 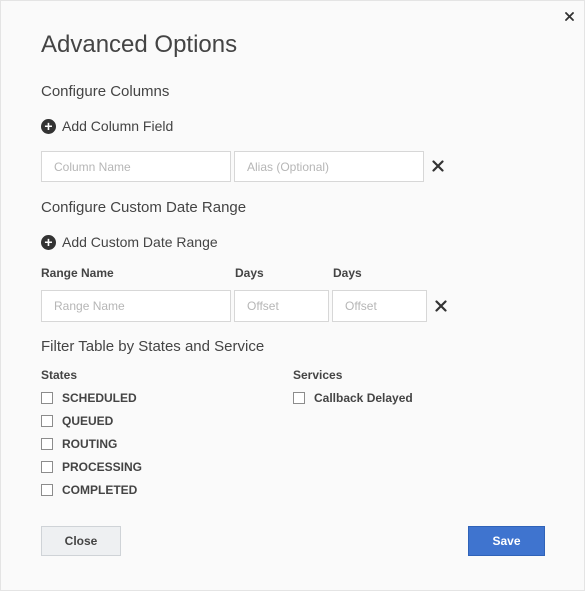 I want to click on configure-date-range-title: Configure Custom Date Range, so click(x=144, y=207).